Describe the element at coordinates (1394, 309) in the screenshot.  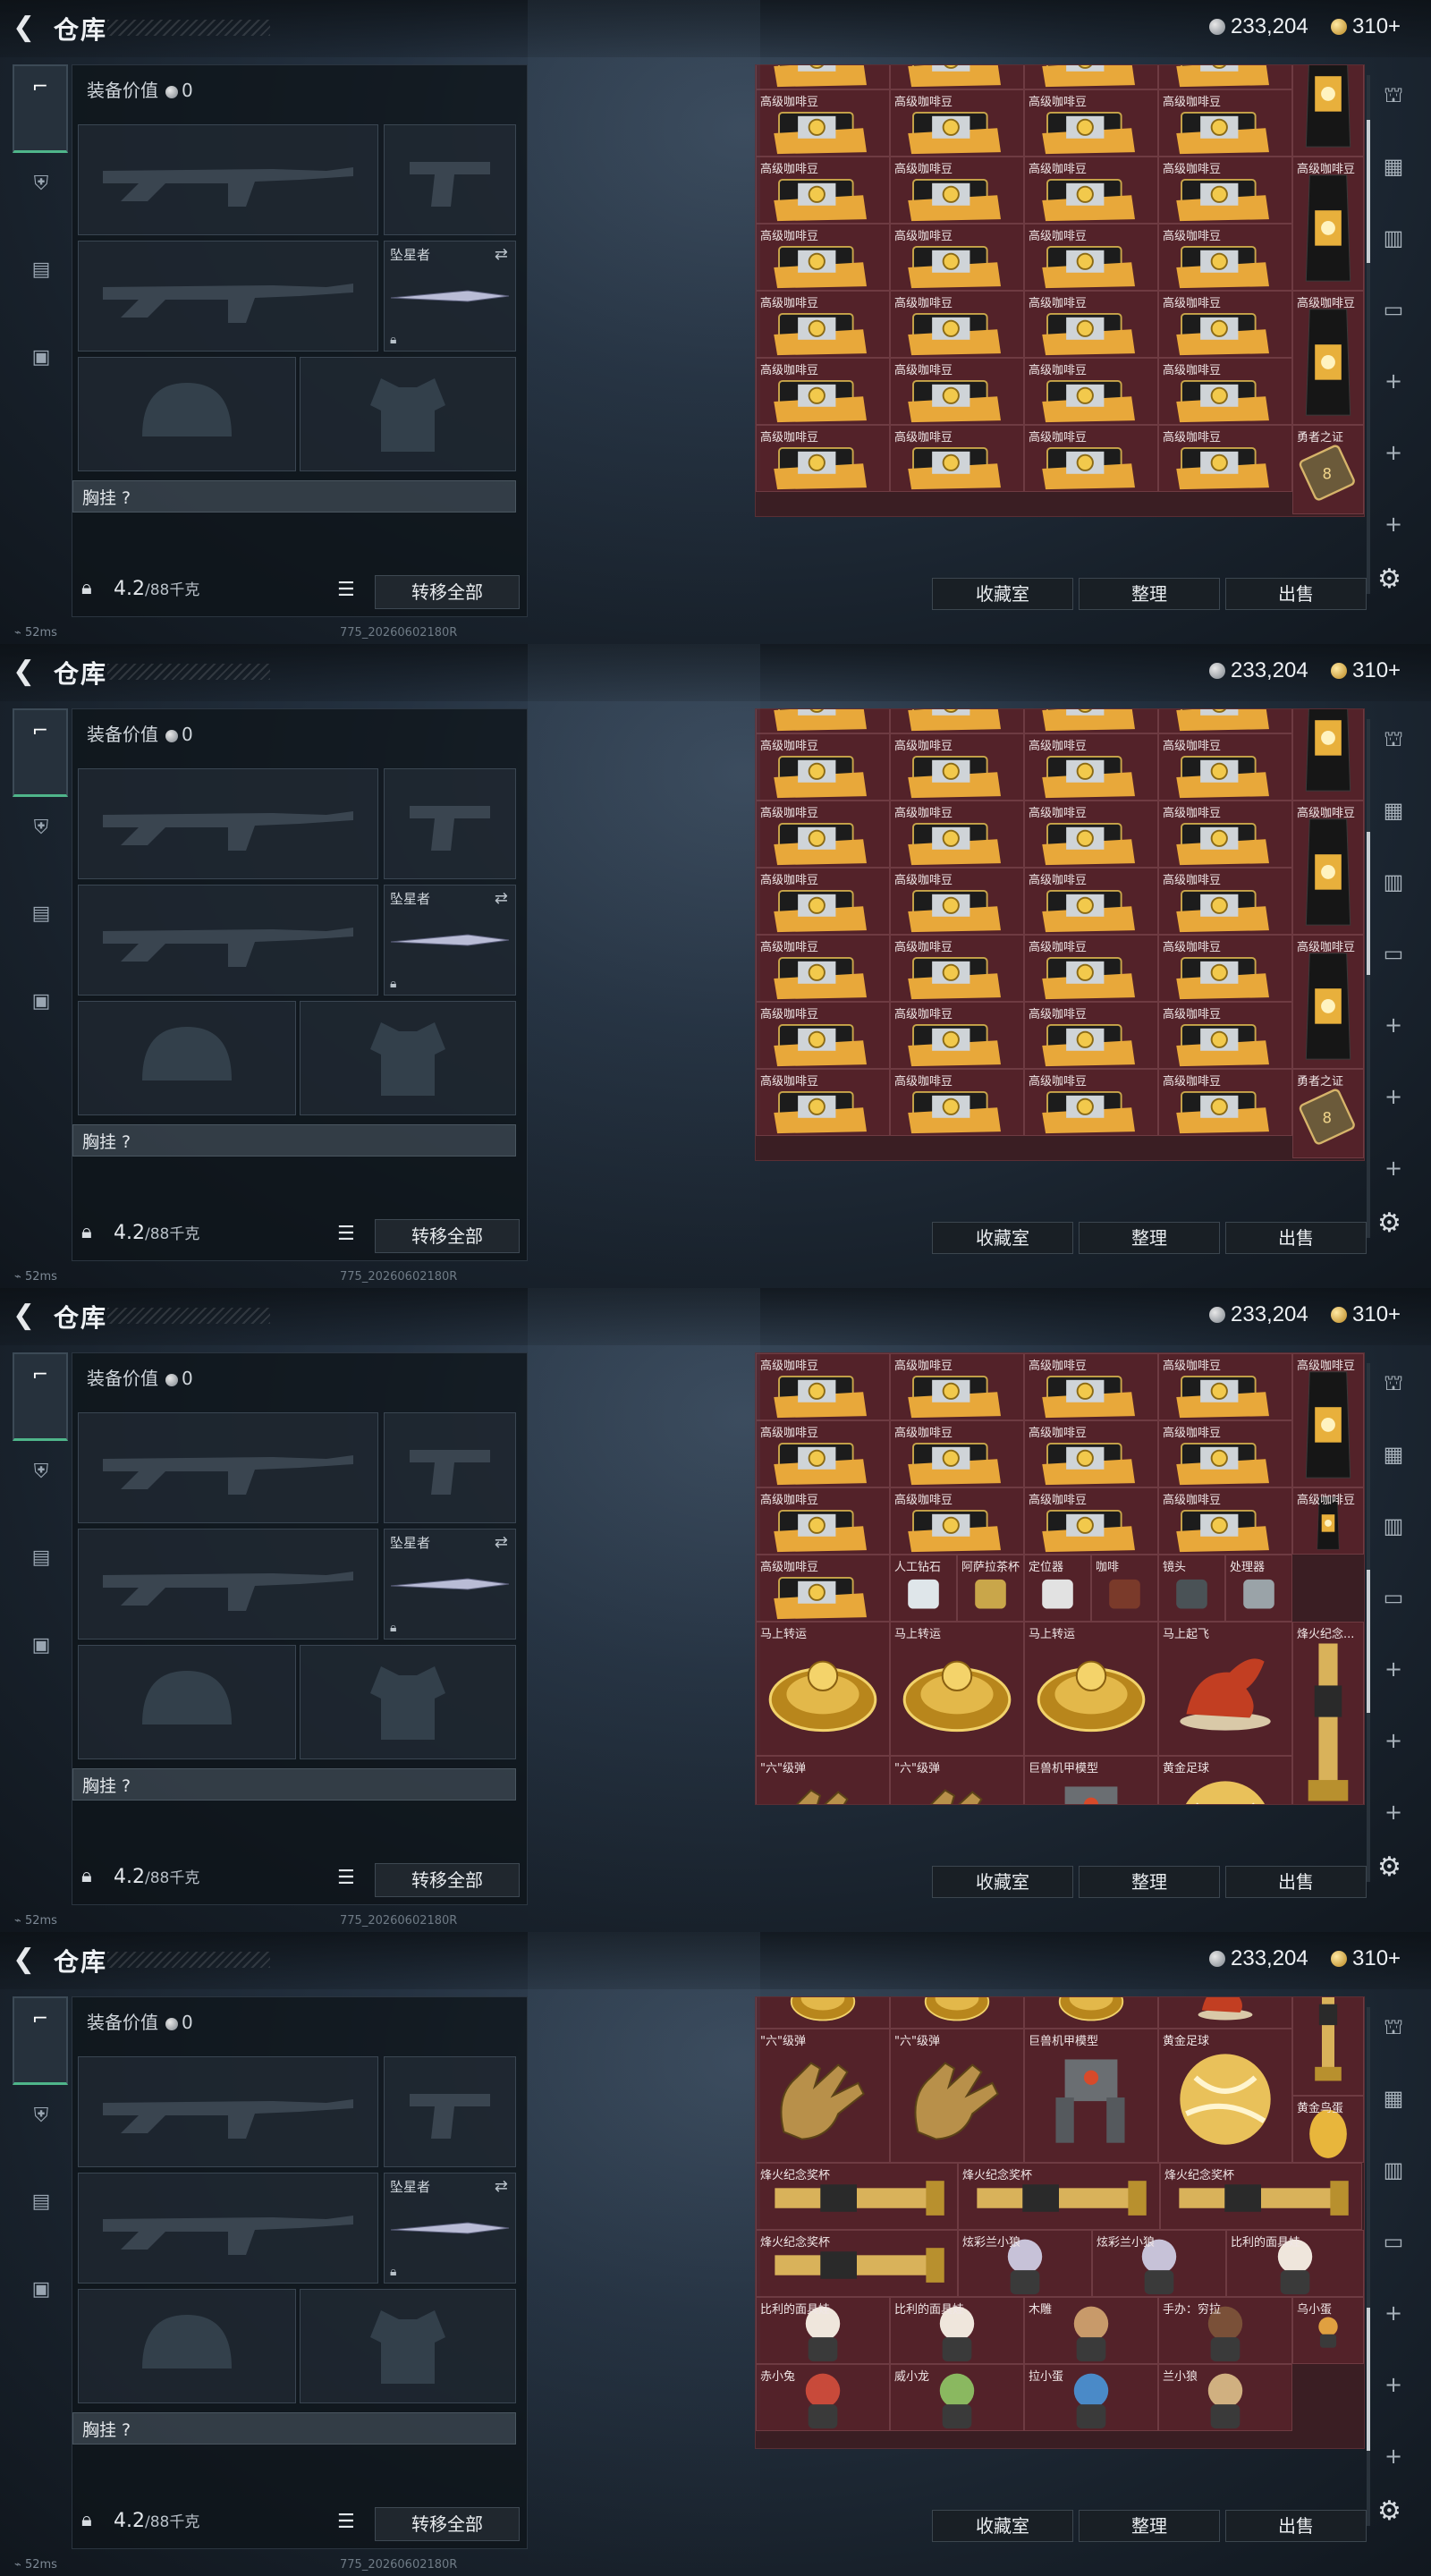
I see `tv-icon: ▭` at that location.